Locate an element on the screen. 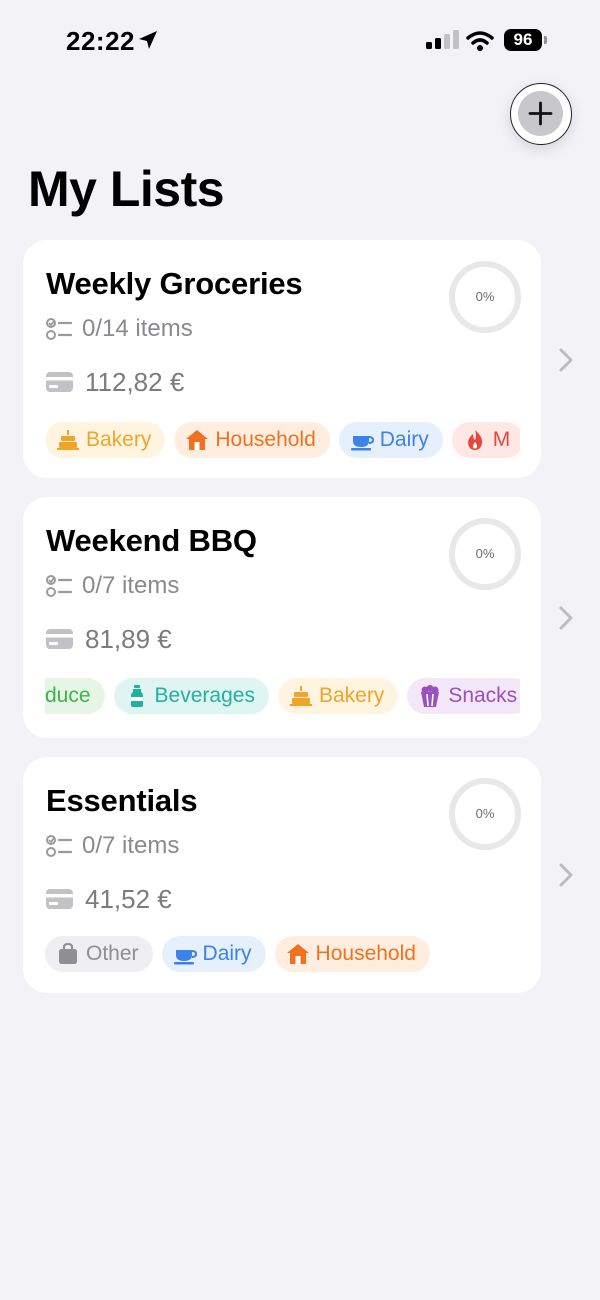 The height and width of the screenshot is (1300, 600). battery-tip is located at coordinates (545, 40).